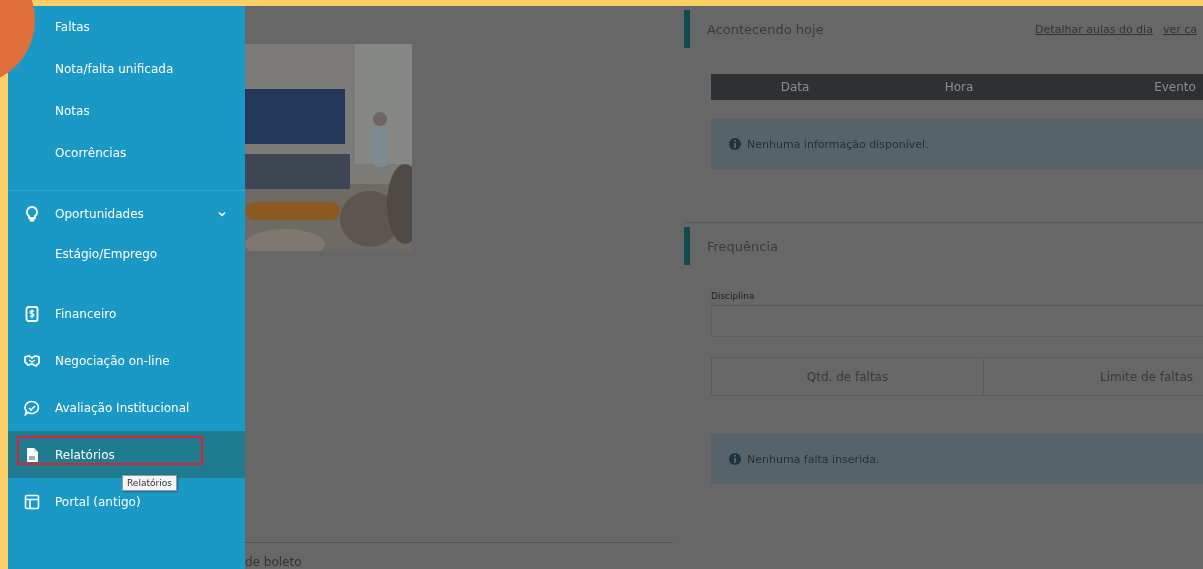 Image resolution: width=1203 pixels, height=569 pixels. Describe the element at coordinates (32, 360) in the screenshot. I see `handshake-icon` at that location.